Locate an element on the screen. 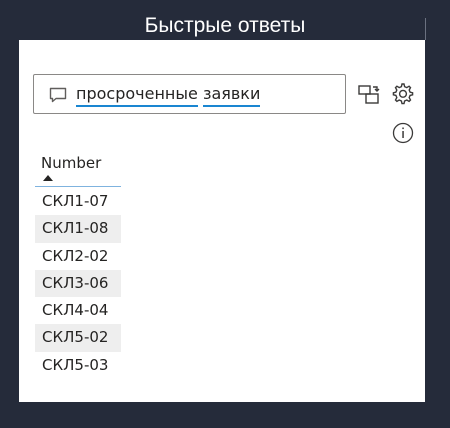 The image size is (450, 428). convert-visual-icon is located at coordinates (369, 94).